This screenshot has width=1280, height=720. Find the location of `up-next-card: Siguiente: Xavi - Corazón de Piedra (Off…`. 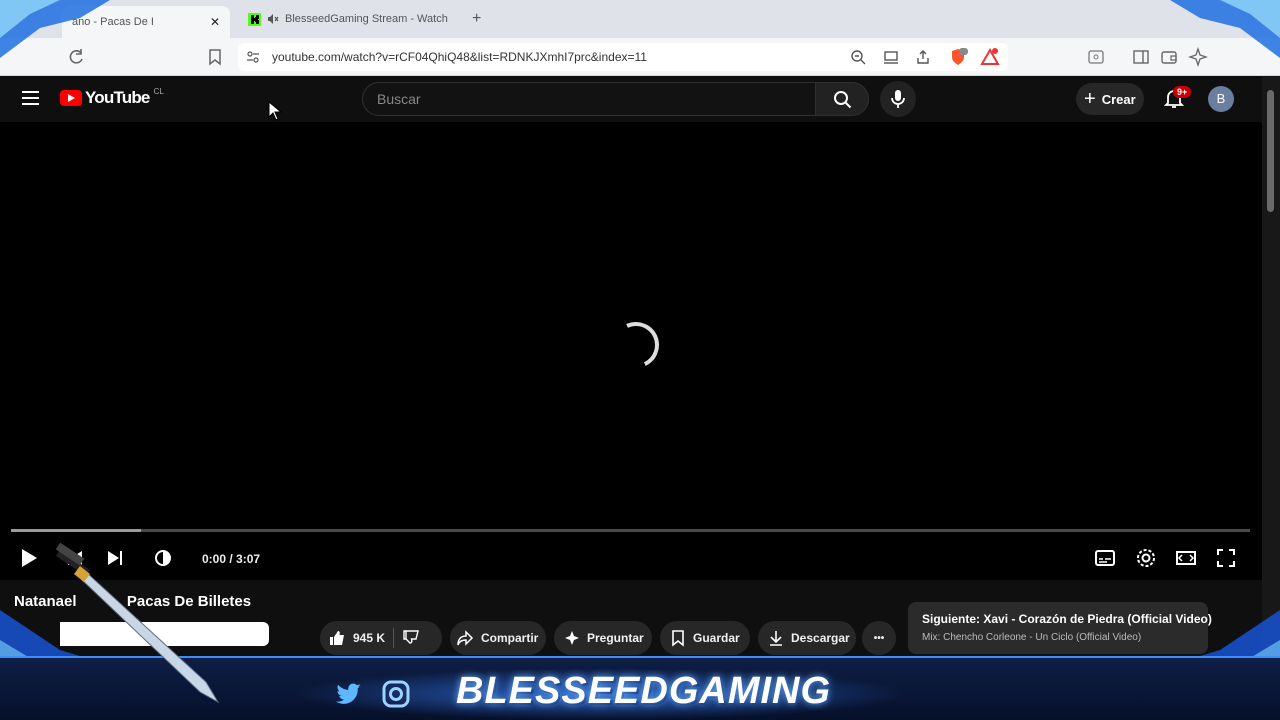

up-next-card: Siguiente: Xavi - Corazón de Piedra (Off… is located at coordinates (1060, 628).